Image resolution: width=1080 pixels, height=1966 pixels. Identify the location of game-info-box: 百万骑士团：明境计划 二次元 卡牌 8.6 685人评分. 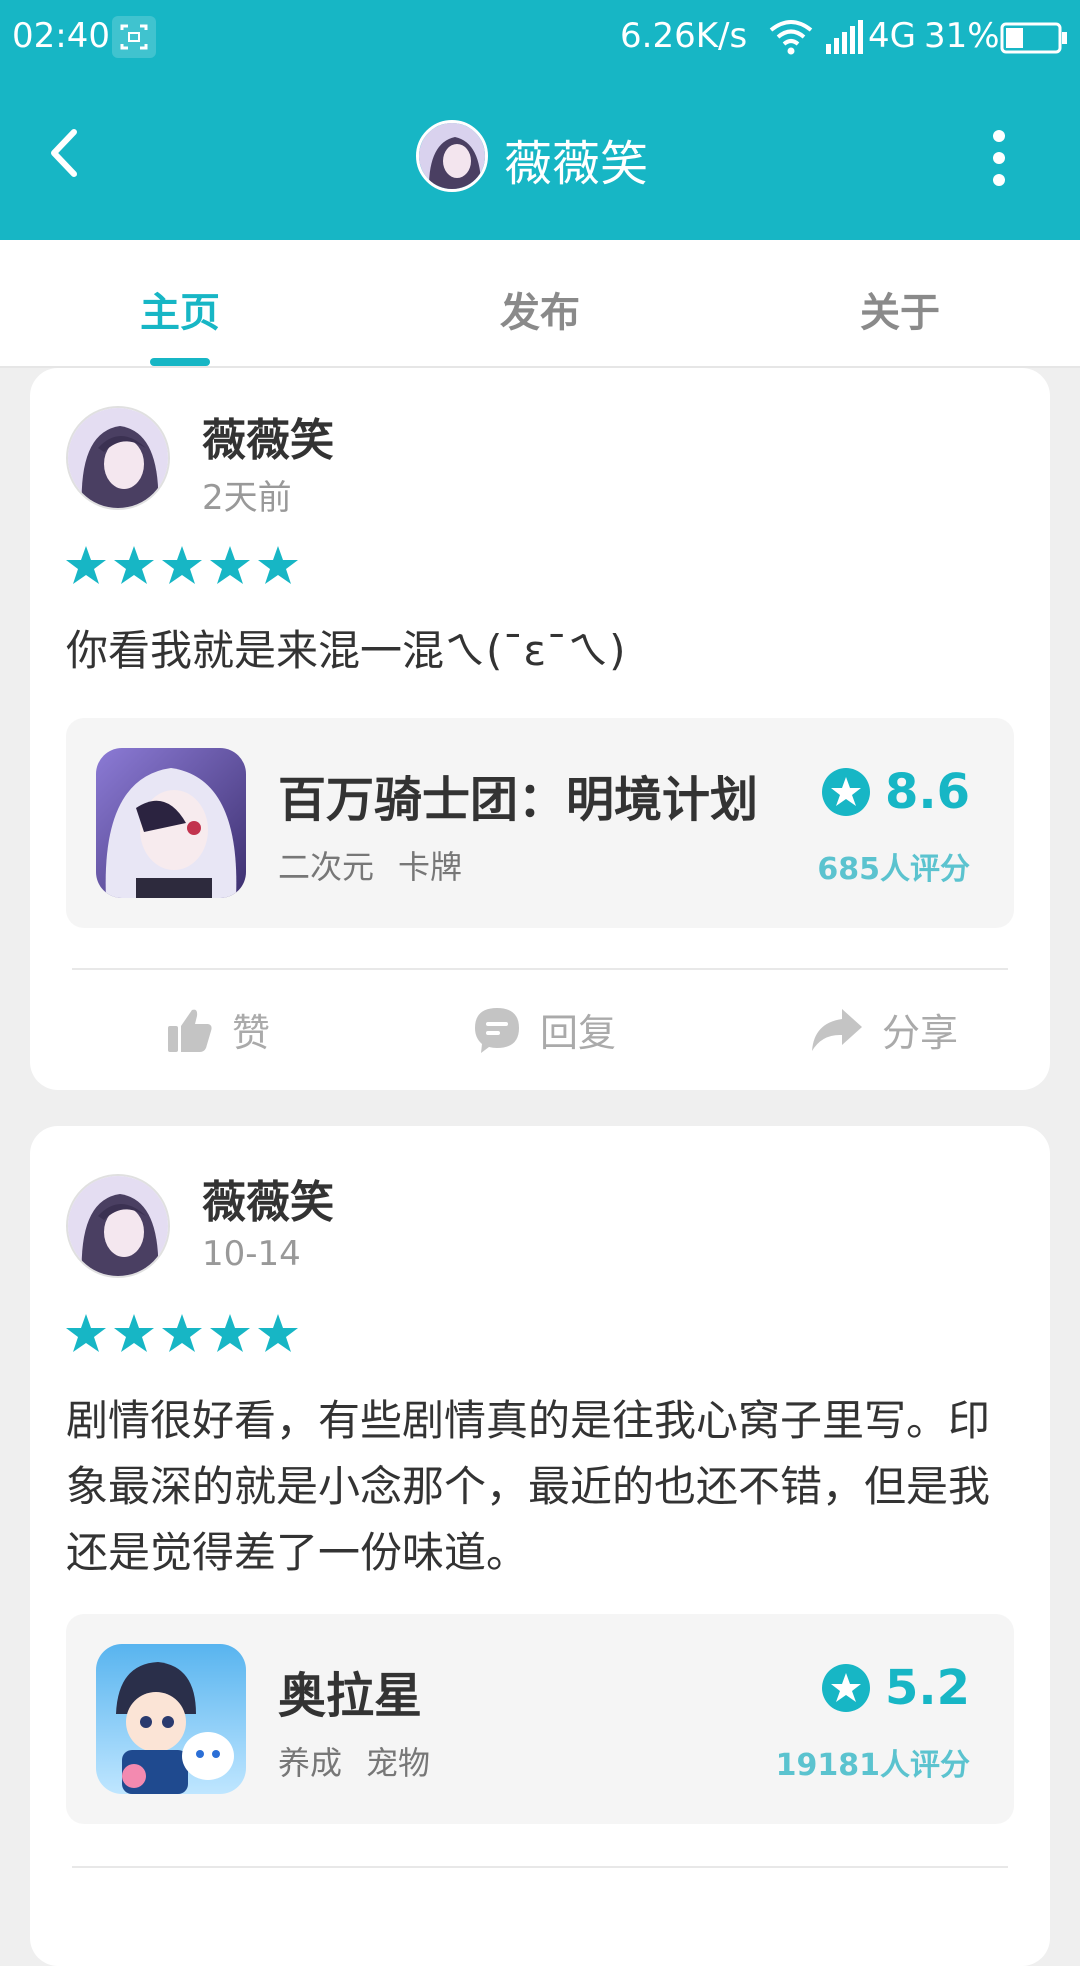
(540, 823).